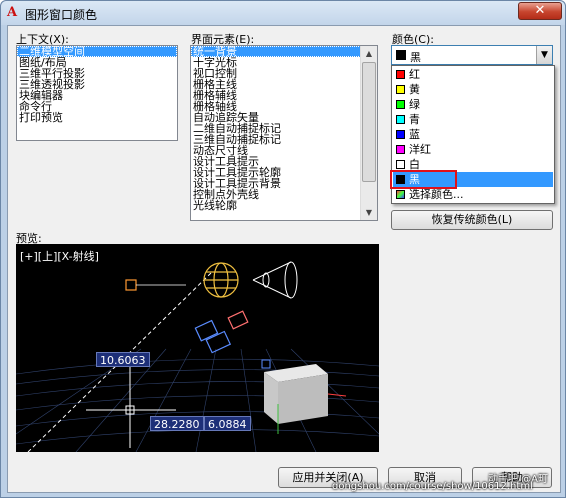 The height and width of the screenshot is (498, 566). I want to click on color-option-label: 蓝, so click(414, 134).